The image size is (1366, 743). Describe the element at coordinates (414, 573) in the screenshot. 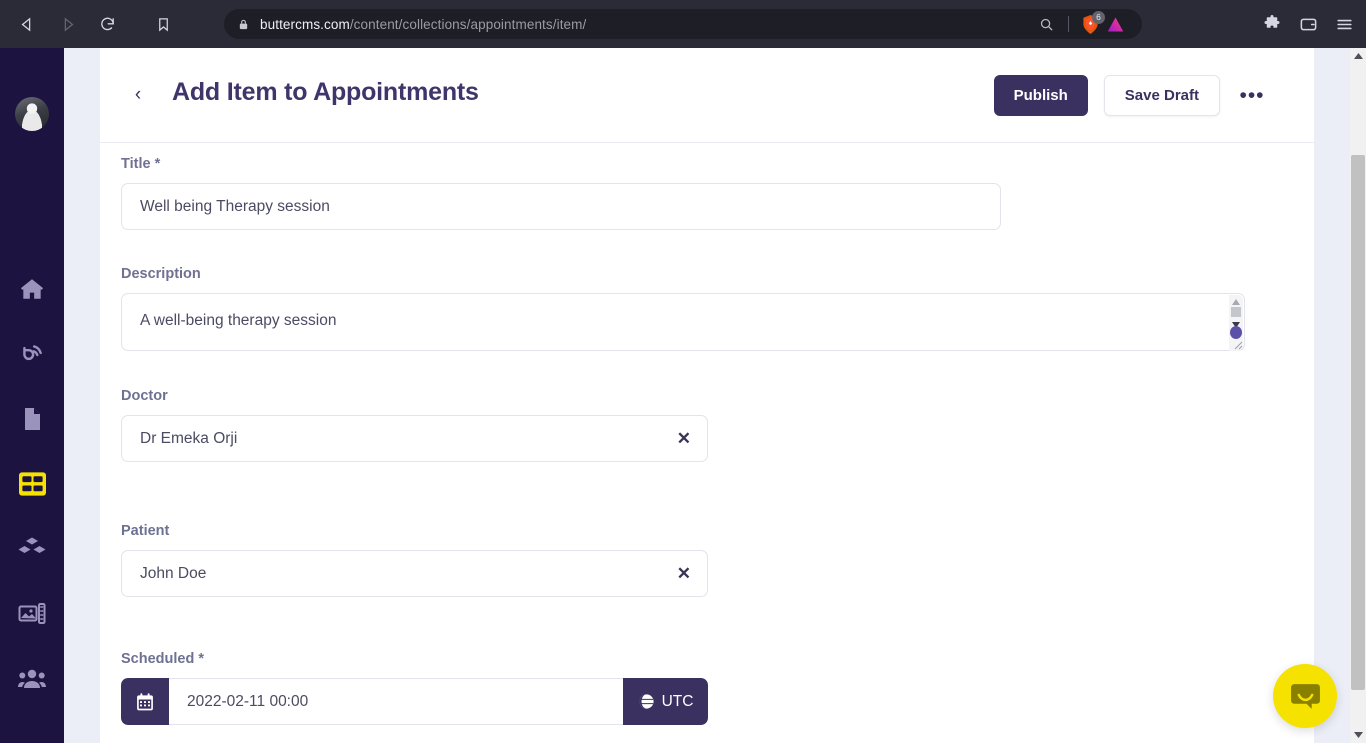

I see `patient-input: John Doe ✕` at that location.